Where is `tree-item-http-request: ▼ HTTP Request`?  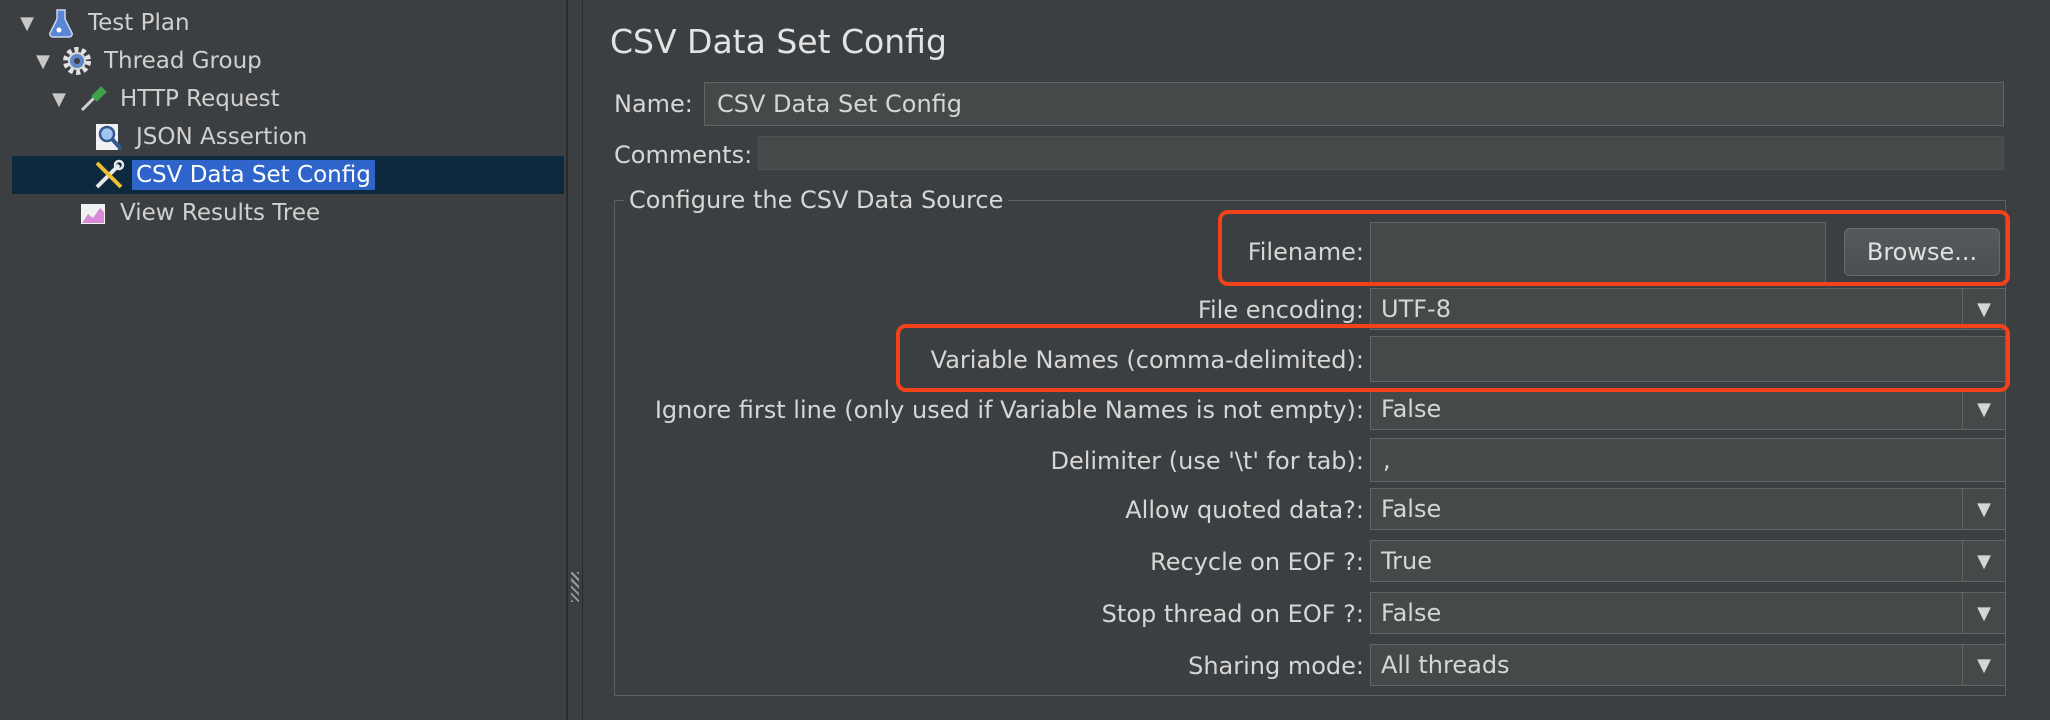
tree-item-http-request: ▼ HTTP Request is located at coordinates (167, 99).